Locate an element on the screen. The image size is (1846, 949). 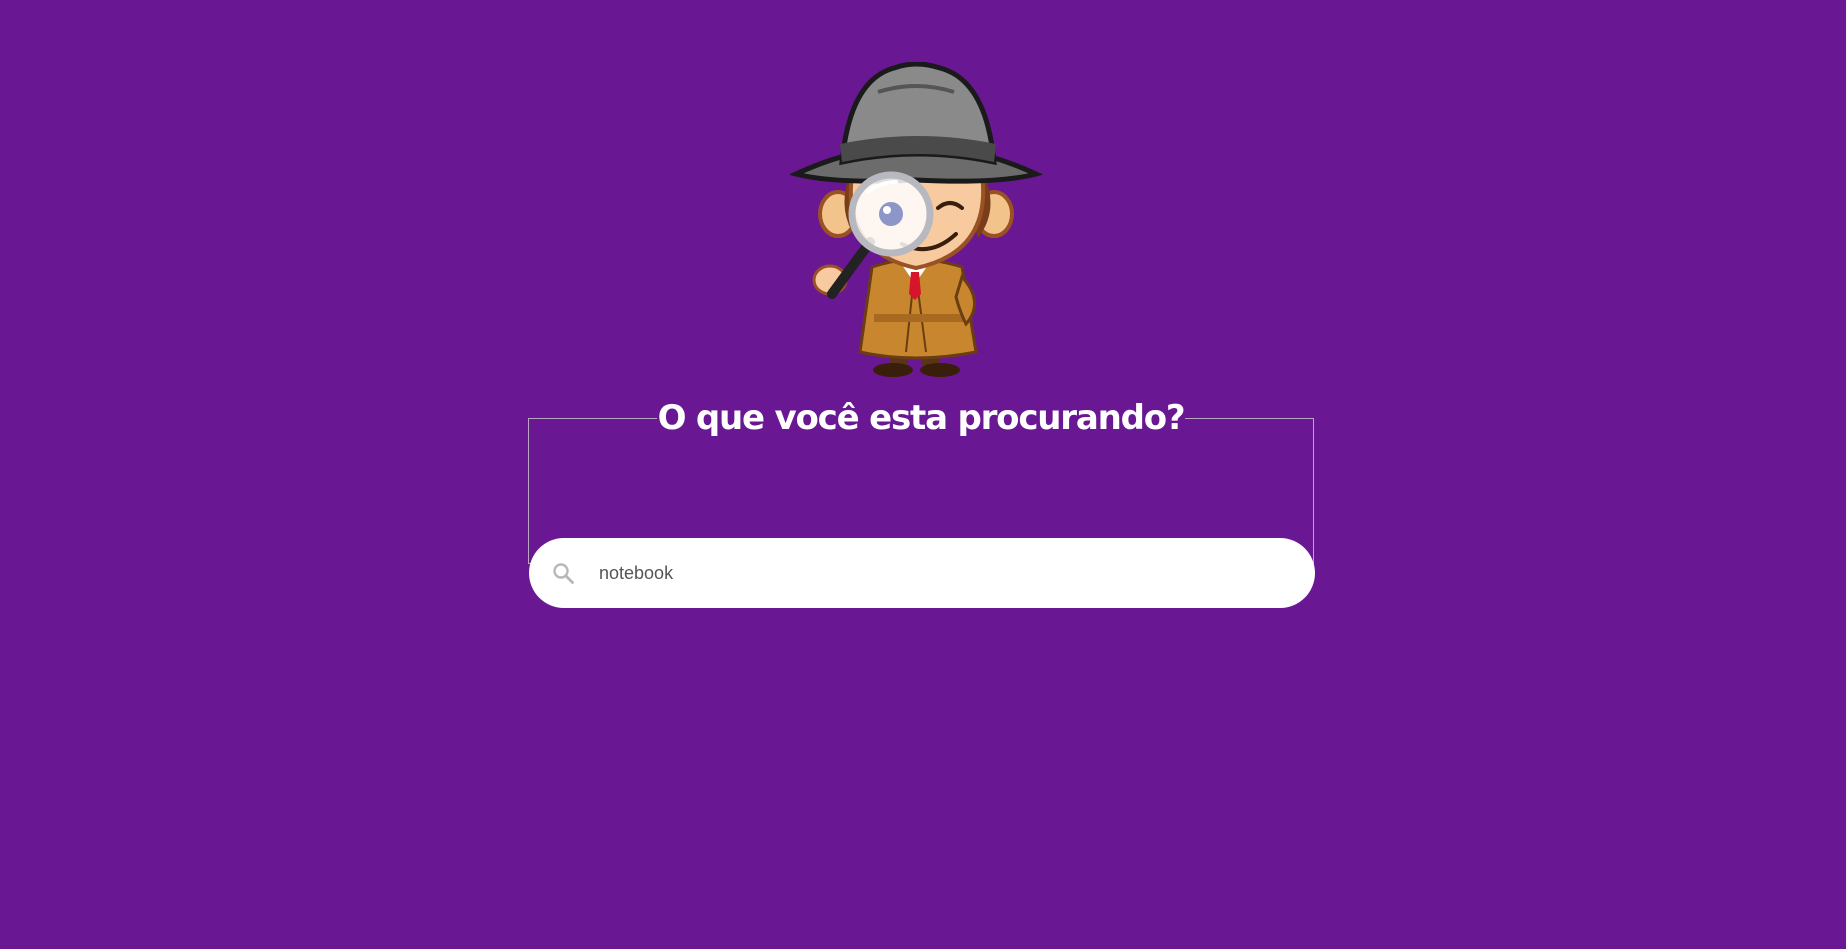
search-bar is located at coordinates (922, 573).